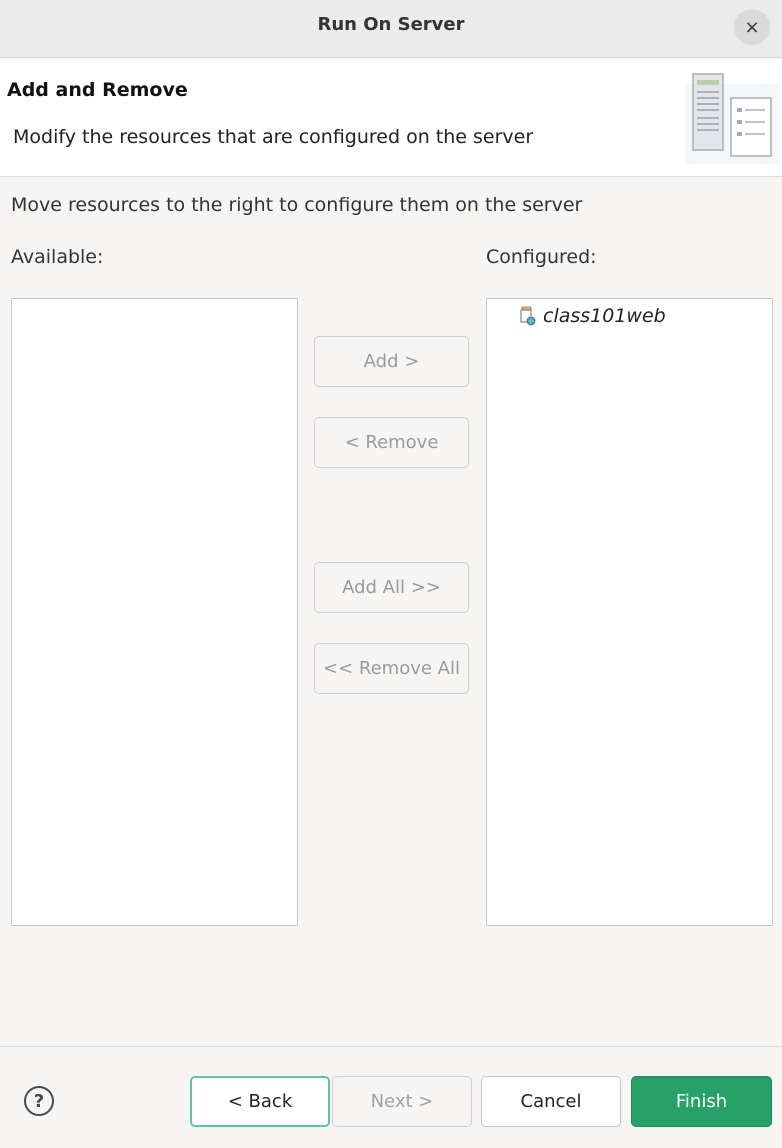  I want to click on cancel-button: Cancel, so click(551, 1101).